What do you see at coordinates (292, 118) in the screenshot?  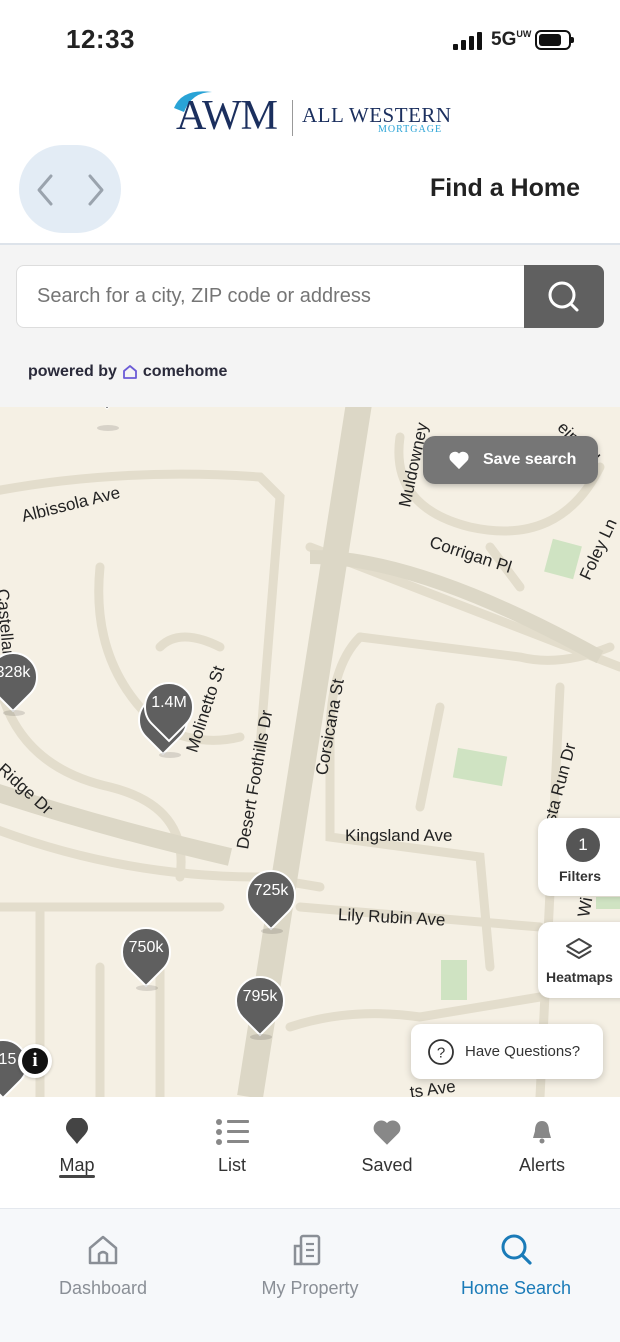 I see `logo-divider` at bounding box center [292, 118].